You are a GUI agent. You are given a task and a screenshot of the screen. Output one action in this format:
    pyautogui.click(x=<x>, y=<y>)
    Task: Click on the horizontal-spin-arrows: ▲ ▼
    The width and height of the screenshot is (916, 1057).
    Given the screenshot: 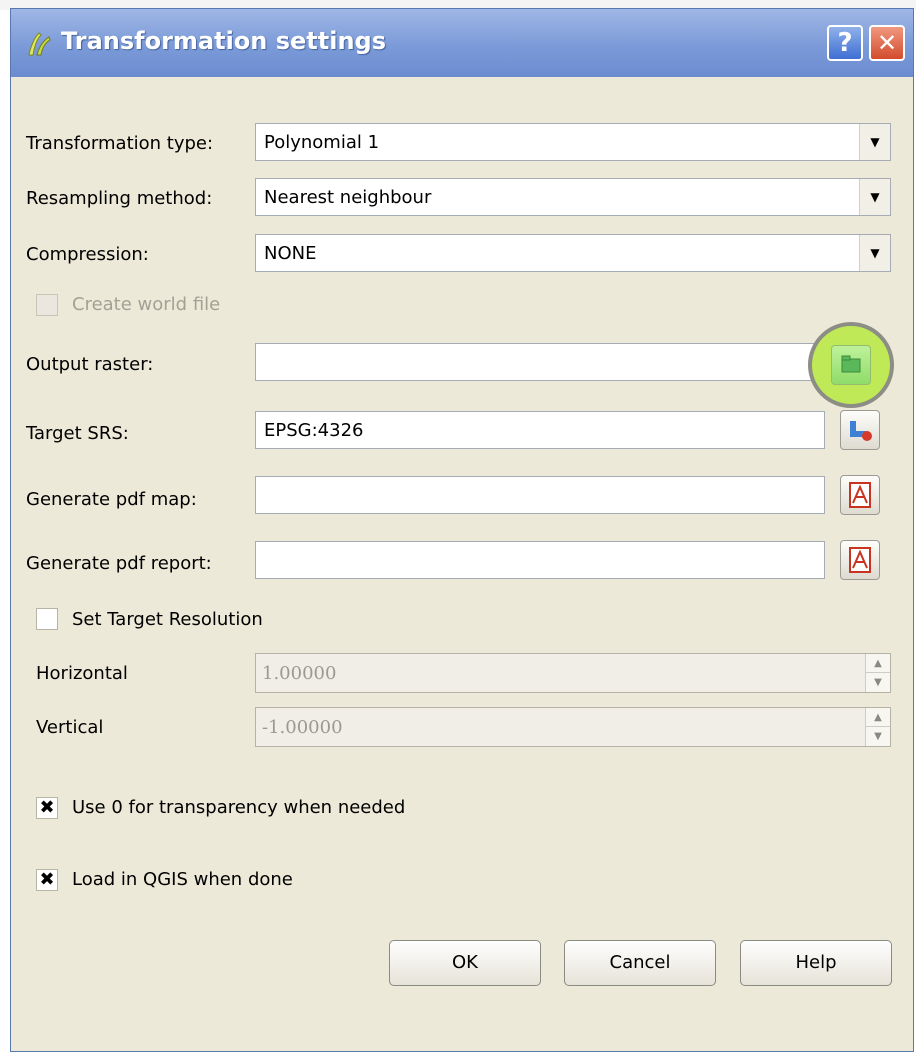 What is the action you would take?
    pyautogui.click(x=877, y=673)
    